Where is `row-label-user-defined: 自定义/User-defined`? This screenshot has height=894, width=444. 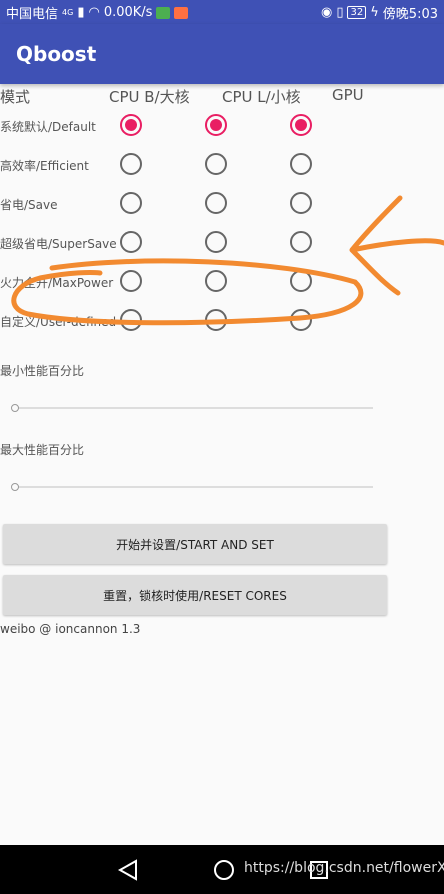
row-label-user-defined: 自定义/User-defined is located at coordinates (58, 322).